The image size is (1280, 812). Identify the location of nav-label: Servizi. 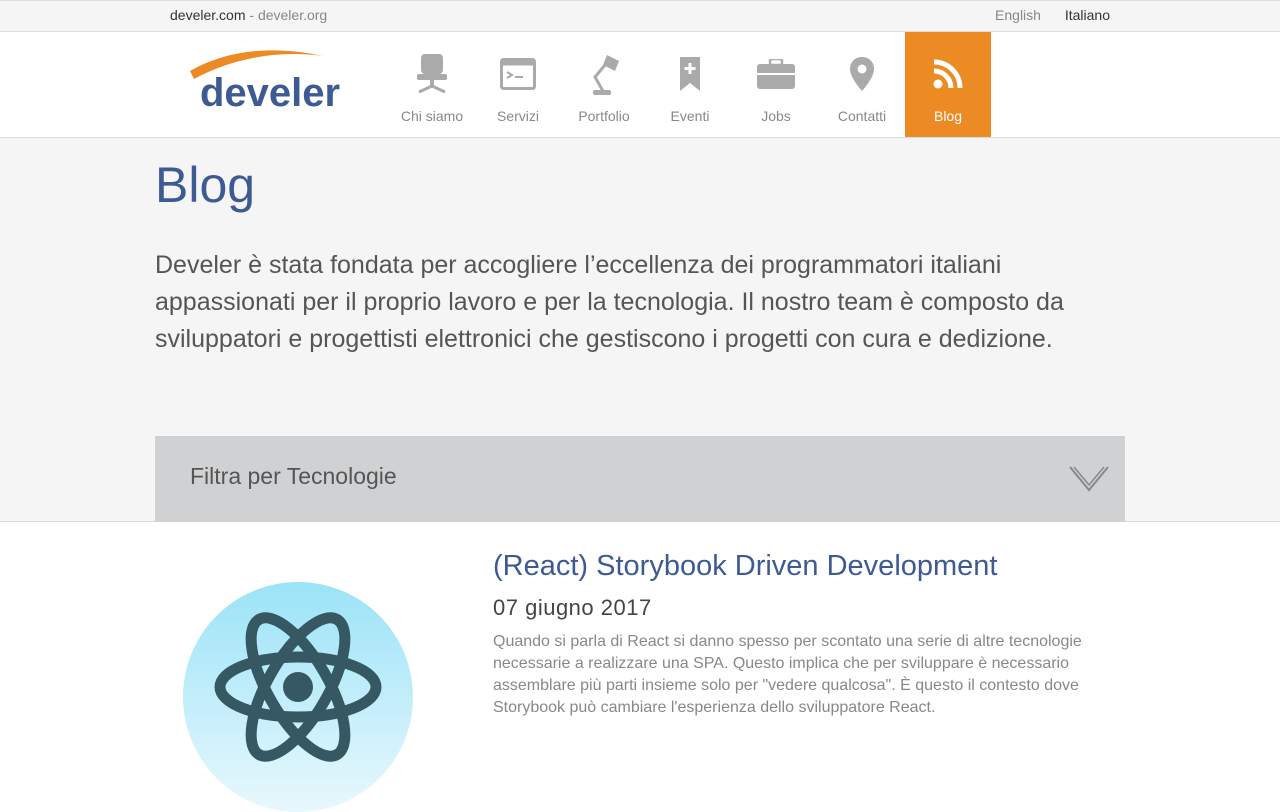
(517, 116).